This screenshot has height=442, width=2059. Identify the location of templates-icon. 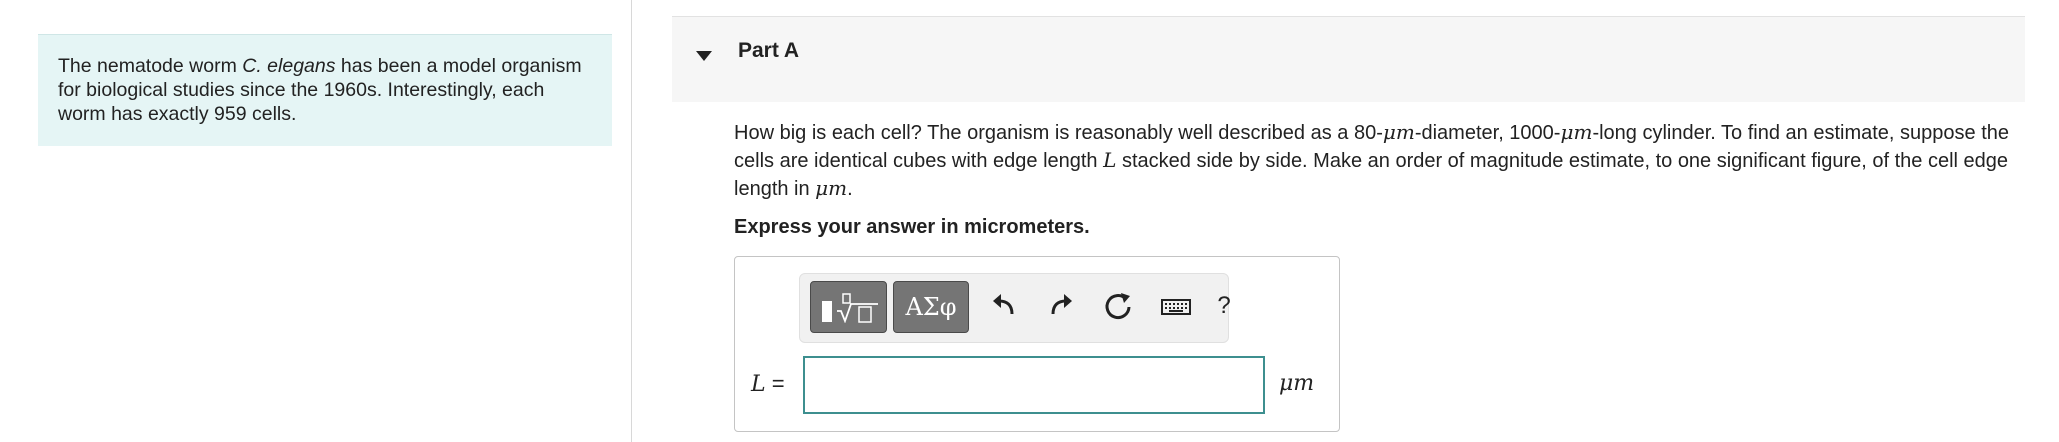
(850, 308).